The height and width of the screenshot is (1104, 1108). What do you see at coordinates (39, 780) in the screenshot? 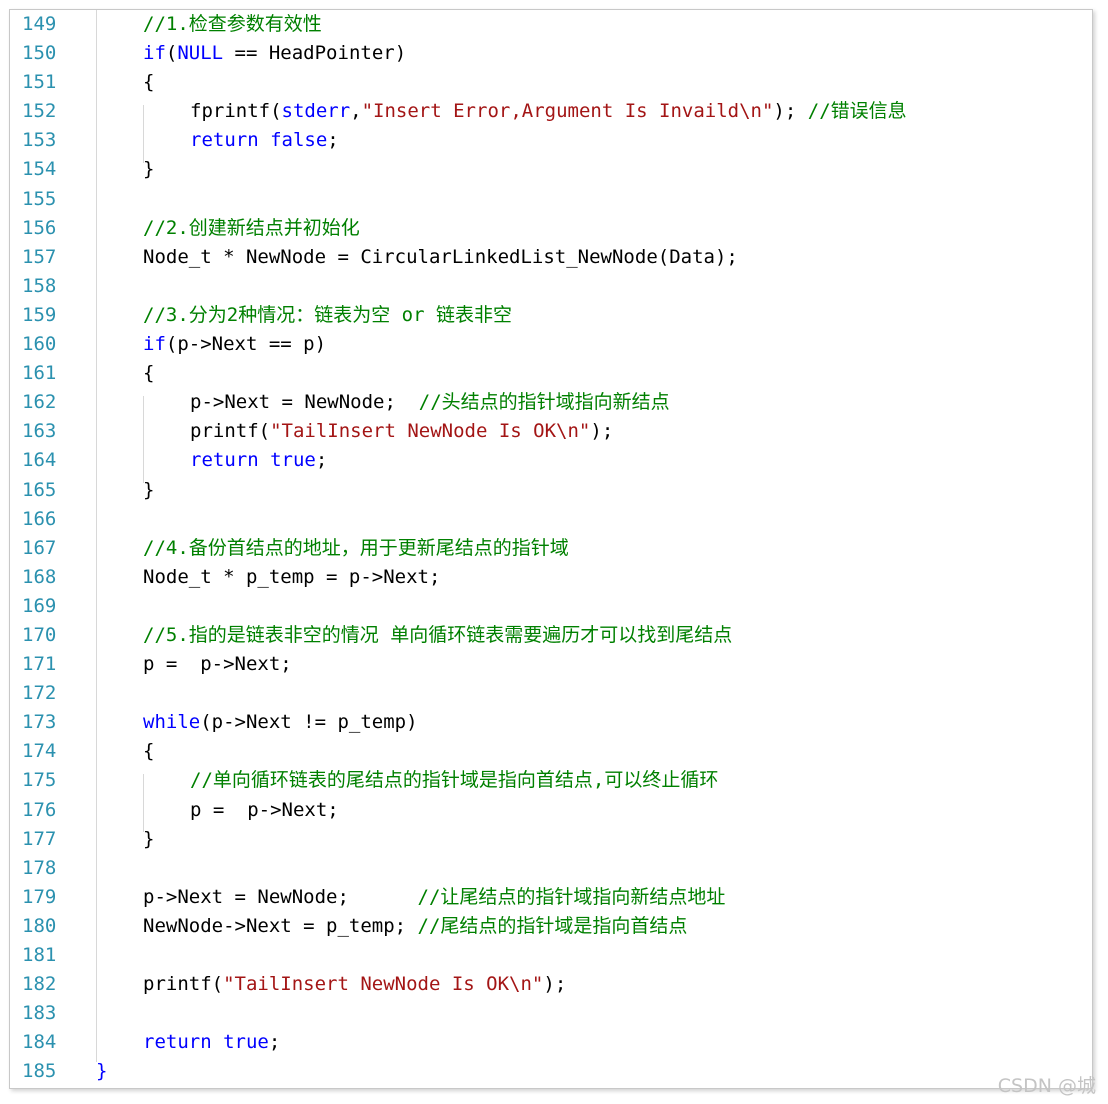
I see `line-number: 175` at bounding box center [39, 780].